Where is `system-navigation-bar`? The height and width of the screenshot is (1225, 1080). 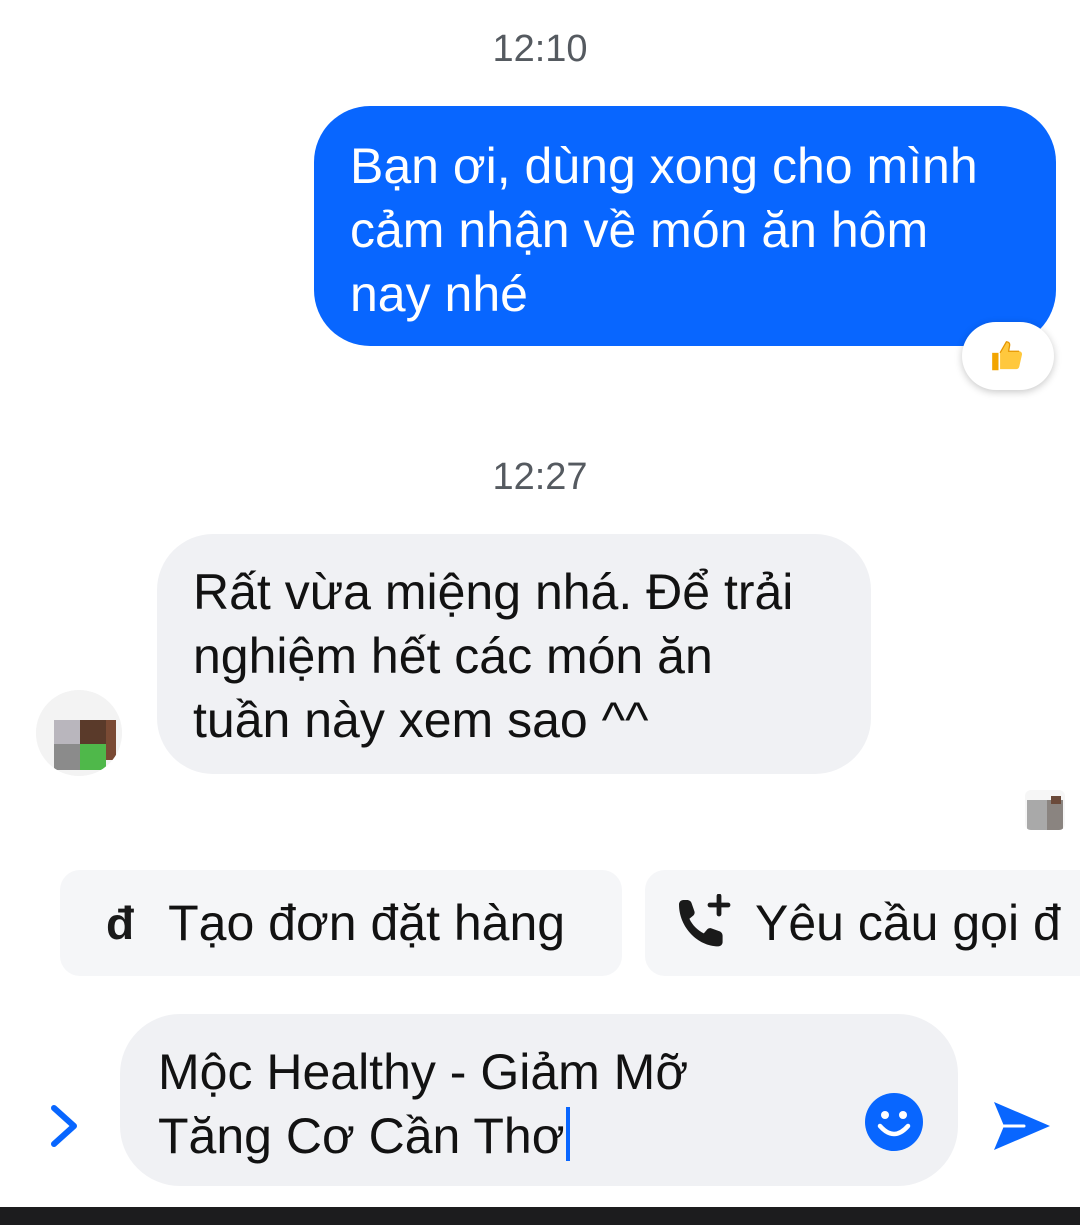 system-navigation-bar is located at coordinates (540, 1216).